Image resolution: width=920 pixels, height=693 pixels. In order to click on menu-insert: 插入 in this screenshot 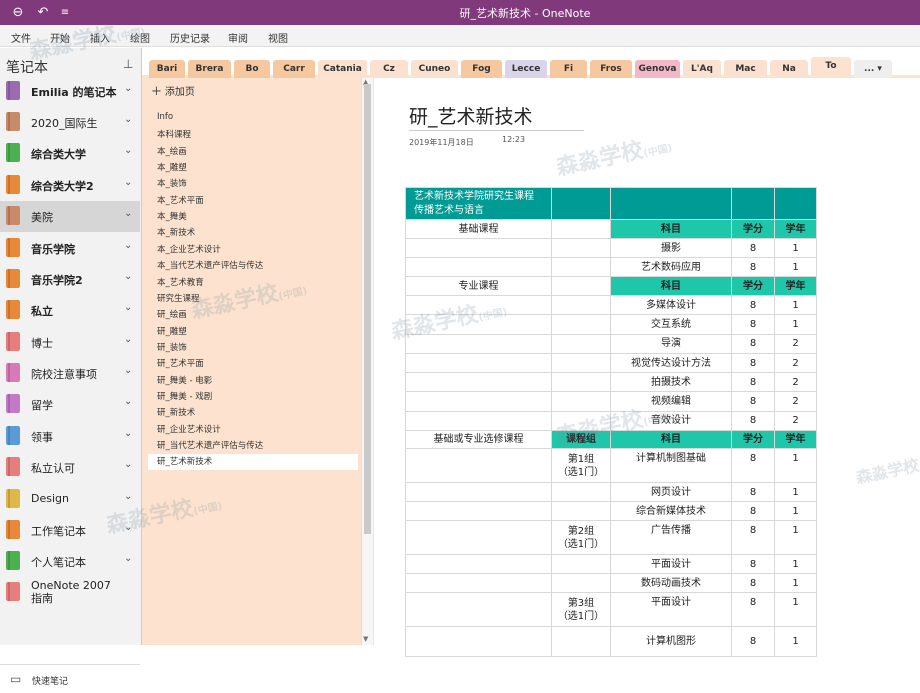, I will do `click(100, 37)`.